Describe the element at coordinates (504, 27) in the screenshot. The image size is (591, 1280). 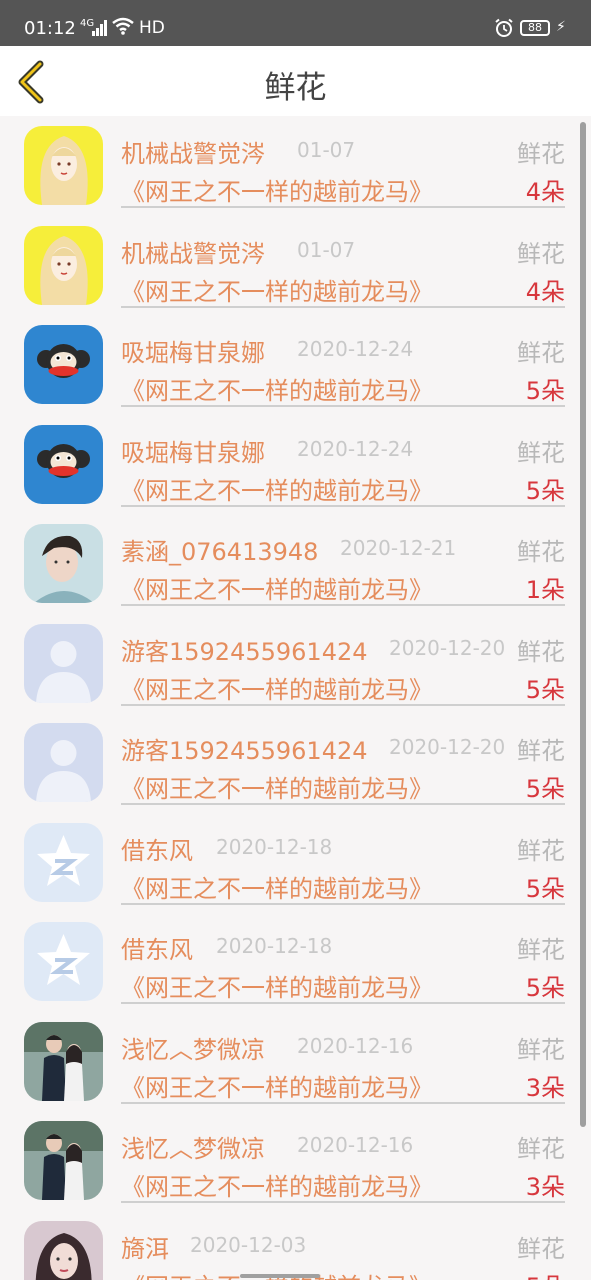
I see `alarm-icon` at that location.